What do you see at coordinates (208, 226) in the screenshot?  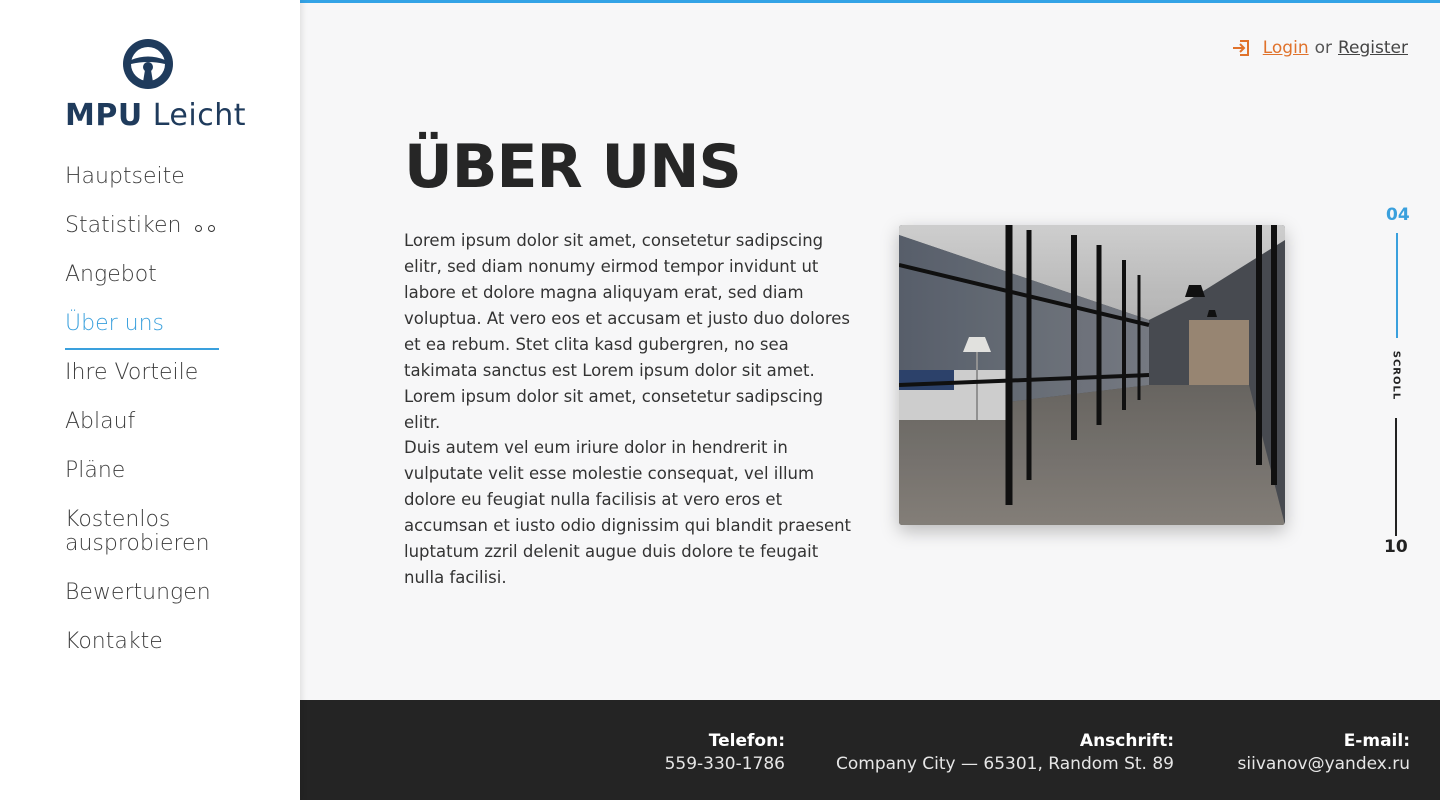 I see `submenu-dots-icon` at bounding box center [208, 226].